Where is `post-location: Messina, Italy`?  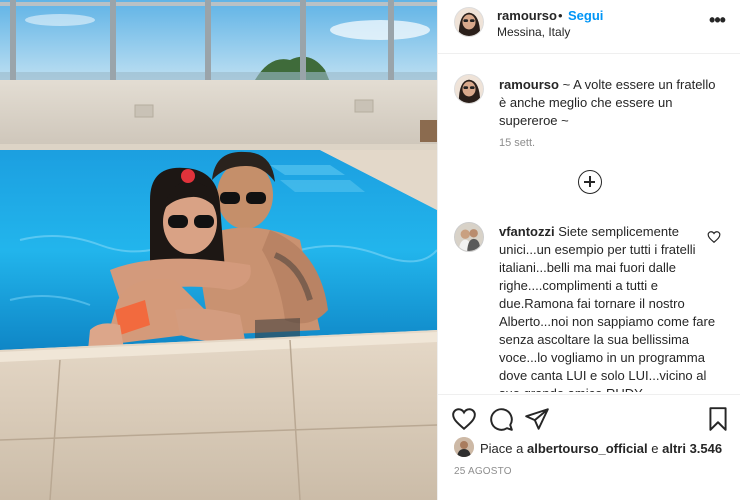
post-location: Messina, Italy is located at coordinates (533, 32).